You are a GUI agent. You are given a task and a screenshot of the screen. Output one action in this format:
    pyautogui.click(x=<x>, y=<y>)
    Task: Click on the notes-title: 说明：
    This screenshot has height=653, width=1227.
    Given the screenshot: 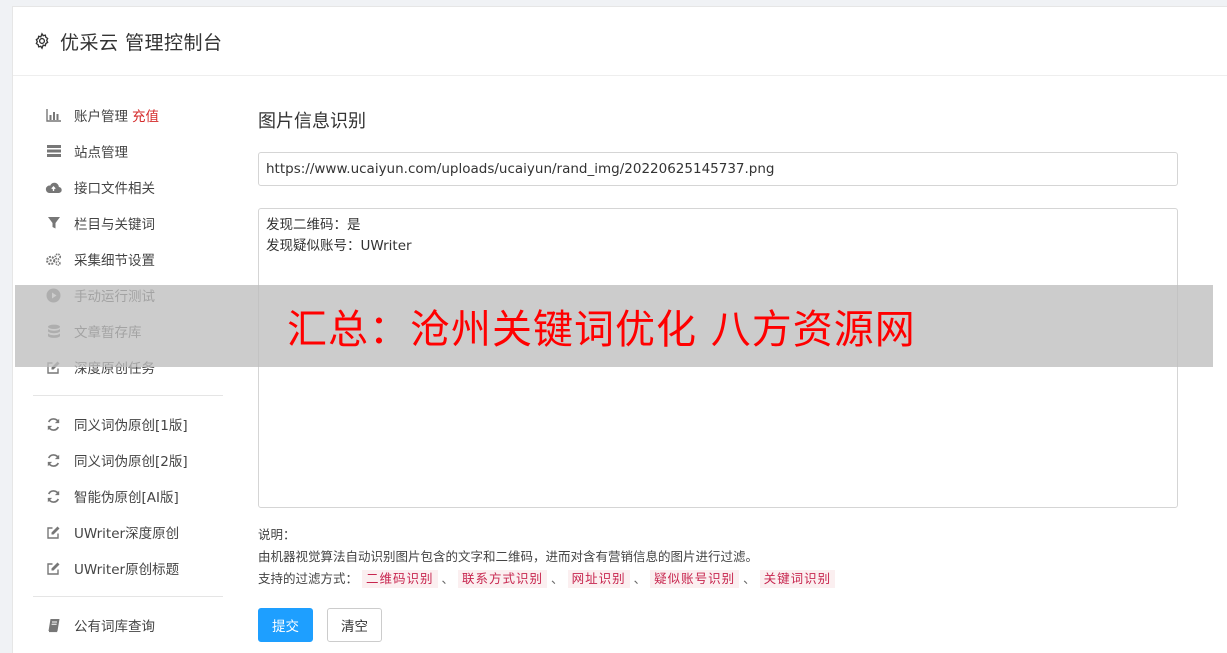 What is the action you would take?
    pyautogui.click(x=277, y=534)
    